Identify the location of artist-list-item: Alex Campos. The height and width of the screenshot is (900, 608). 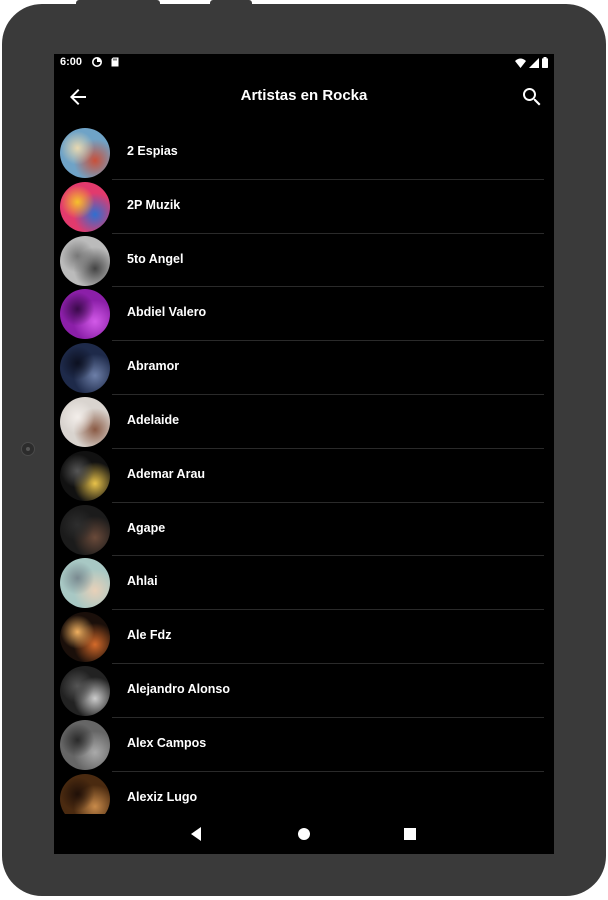
(304, 745).